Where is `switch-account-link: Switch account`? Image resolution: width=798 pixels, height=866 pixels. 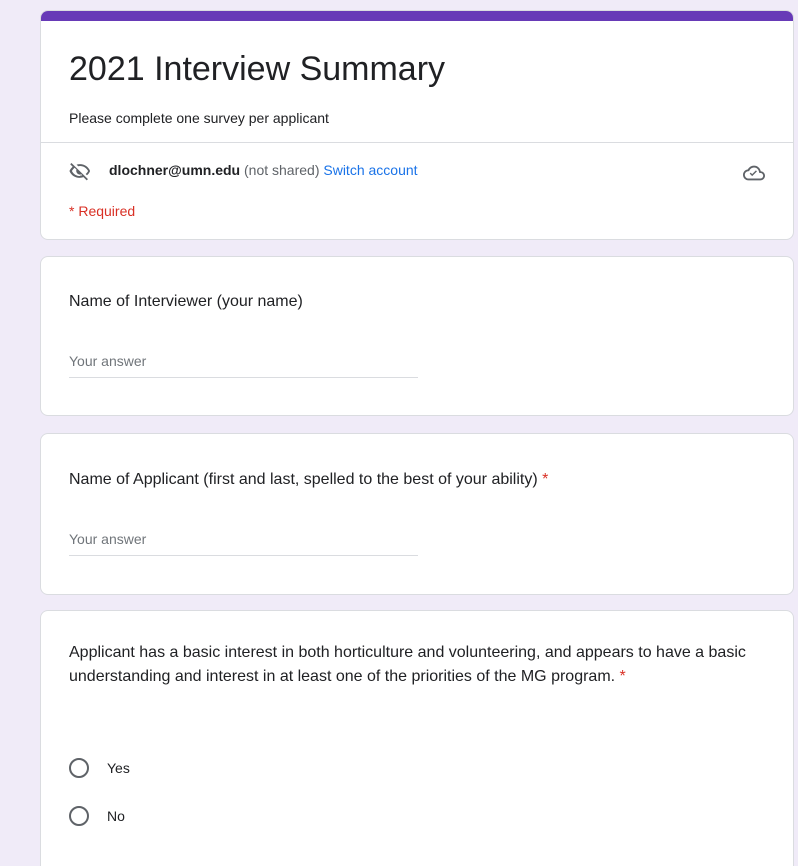 switch-account-link: Switch account is located at coordinates (370, 170).